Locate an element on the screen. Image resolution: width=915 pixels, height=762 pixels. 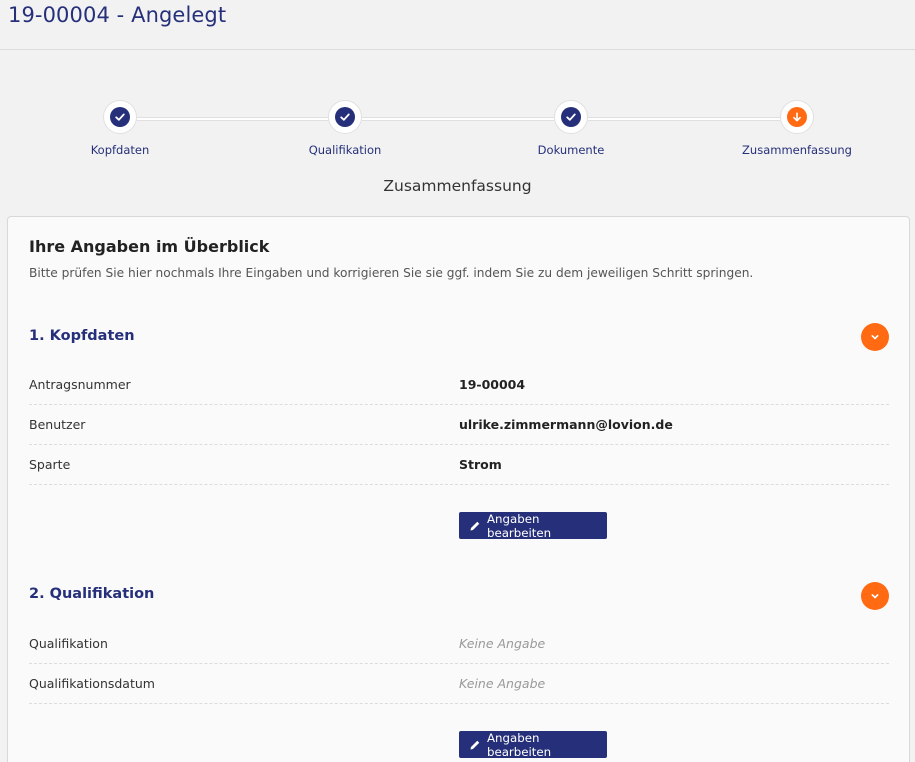
section-title-kopfdaten: 1. Kopfdaten is located at coordinates (82, 336).